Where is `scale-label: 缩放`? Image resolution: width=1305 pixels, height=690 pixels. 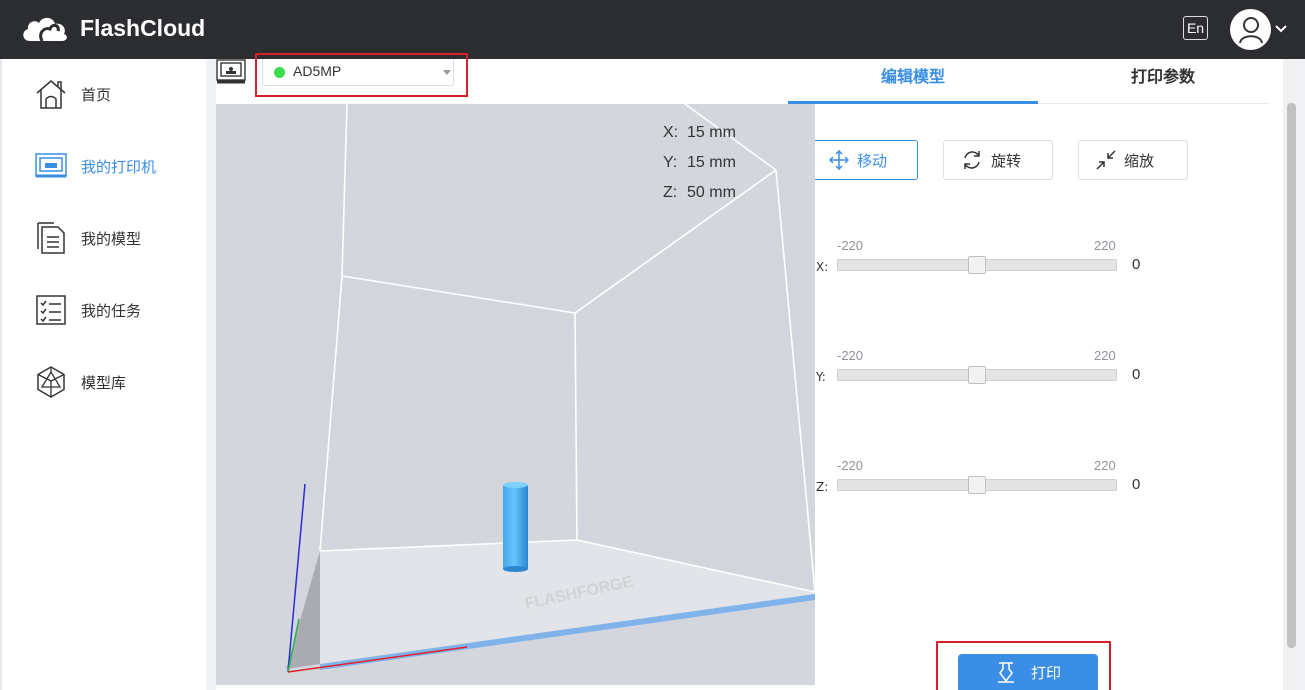 scale-label: 缩放 is located at coordinates (1139, 160).